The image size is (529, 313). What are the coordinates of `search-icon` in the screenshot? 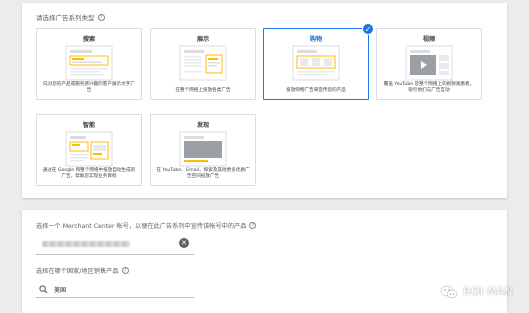 It's located at (43, 289).